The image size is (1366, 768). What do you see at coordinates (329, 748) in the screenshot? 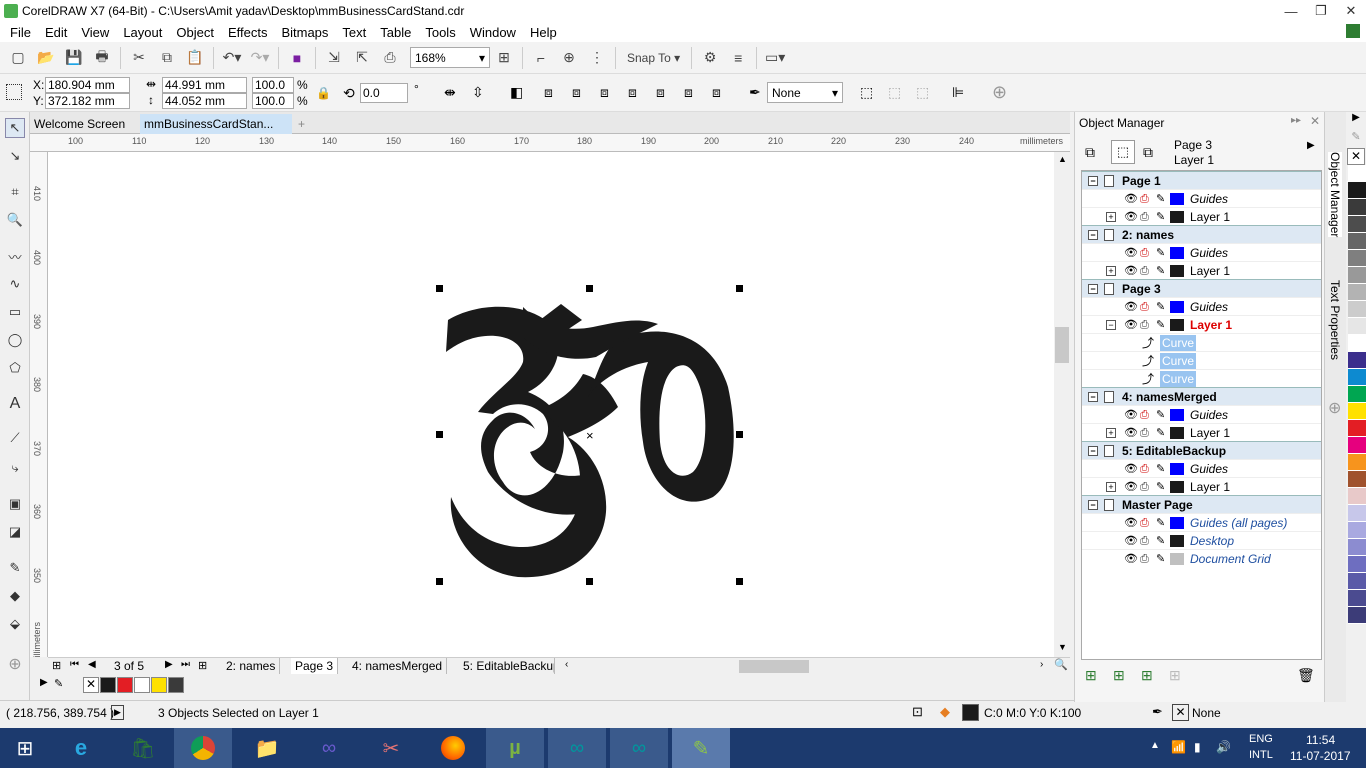
I see `taskbar-connect-icon: ∞` at bounding box center [329, 748].